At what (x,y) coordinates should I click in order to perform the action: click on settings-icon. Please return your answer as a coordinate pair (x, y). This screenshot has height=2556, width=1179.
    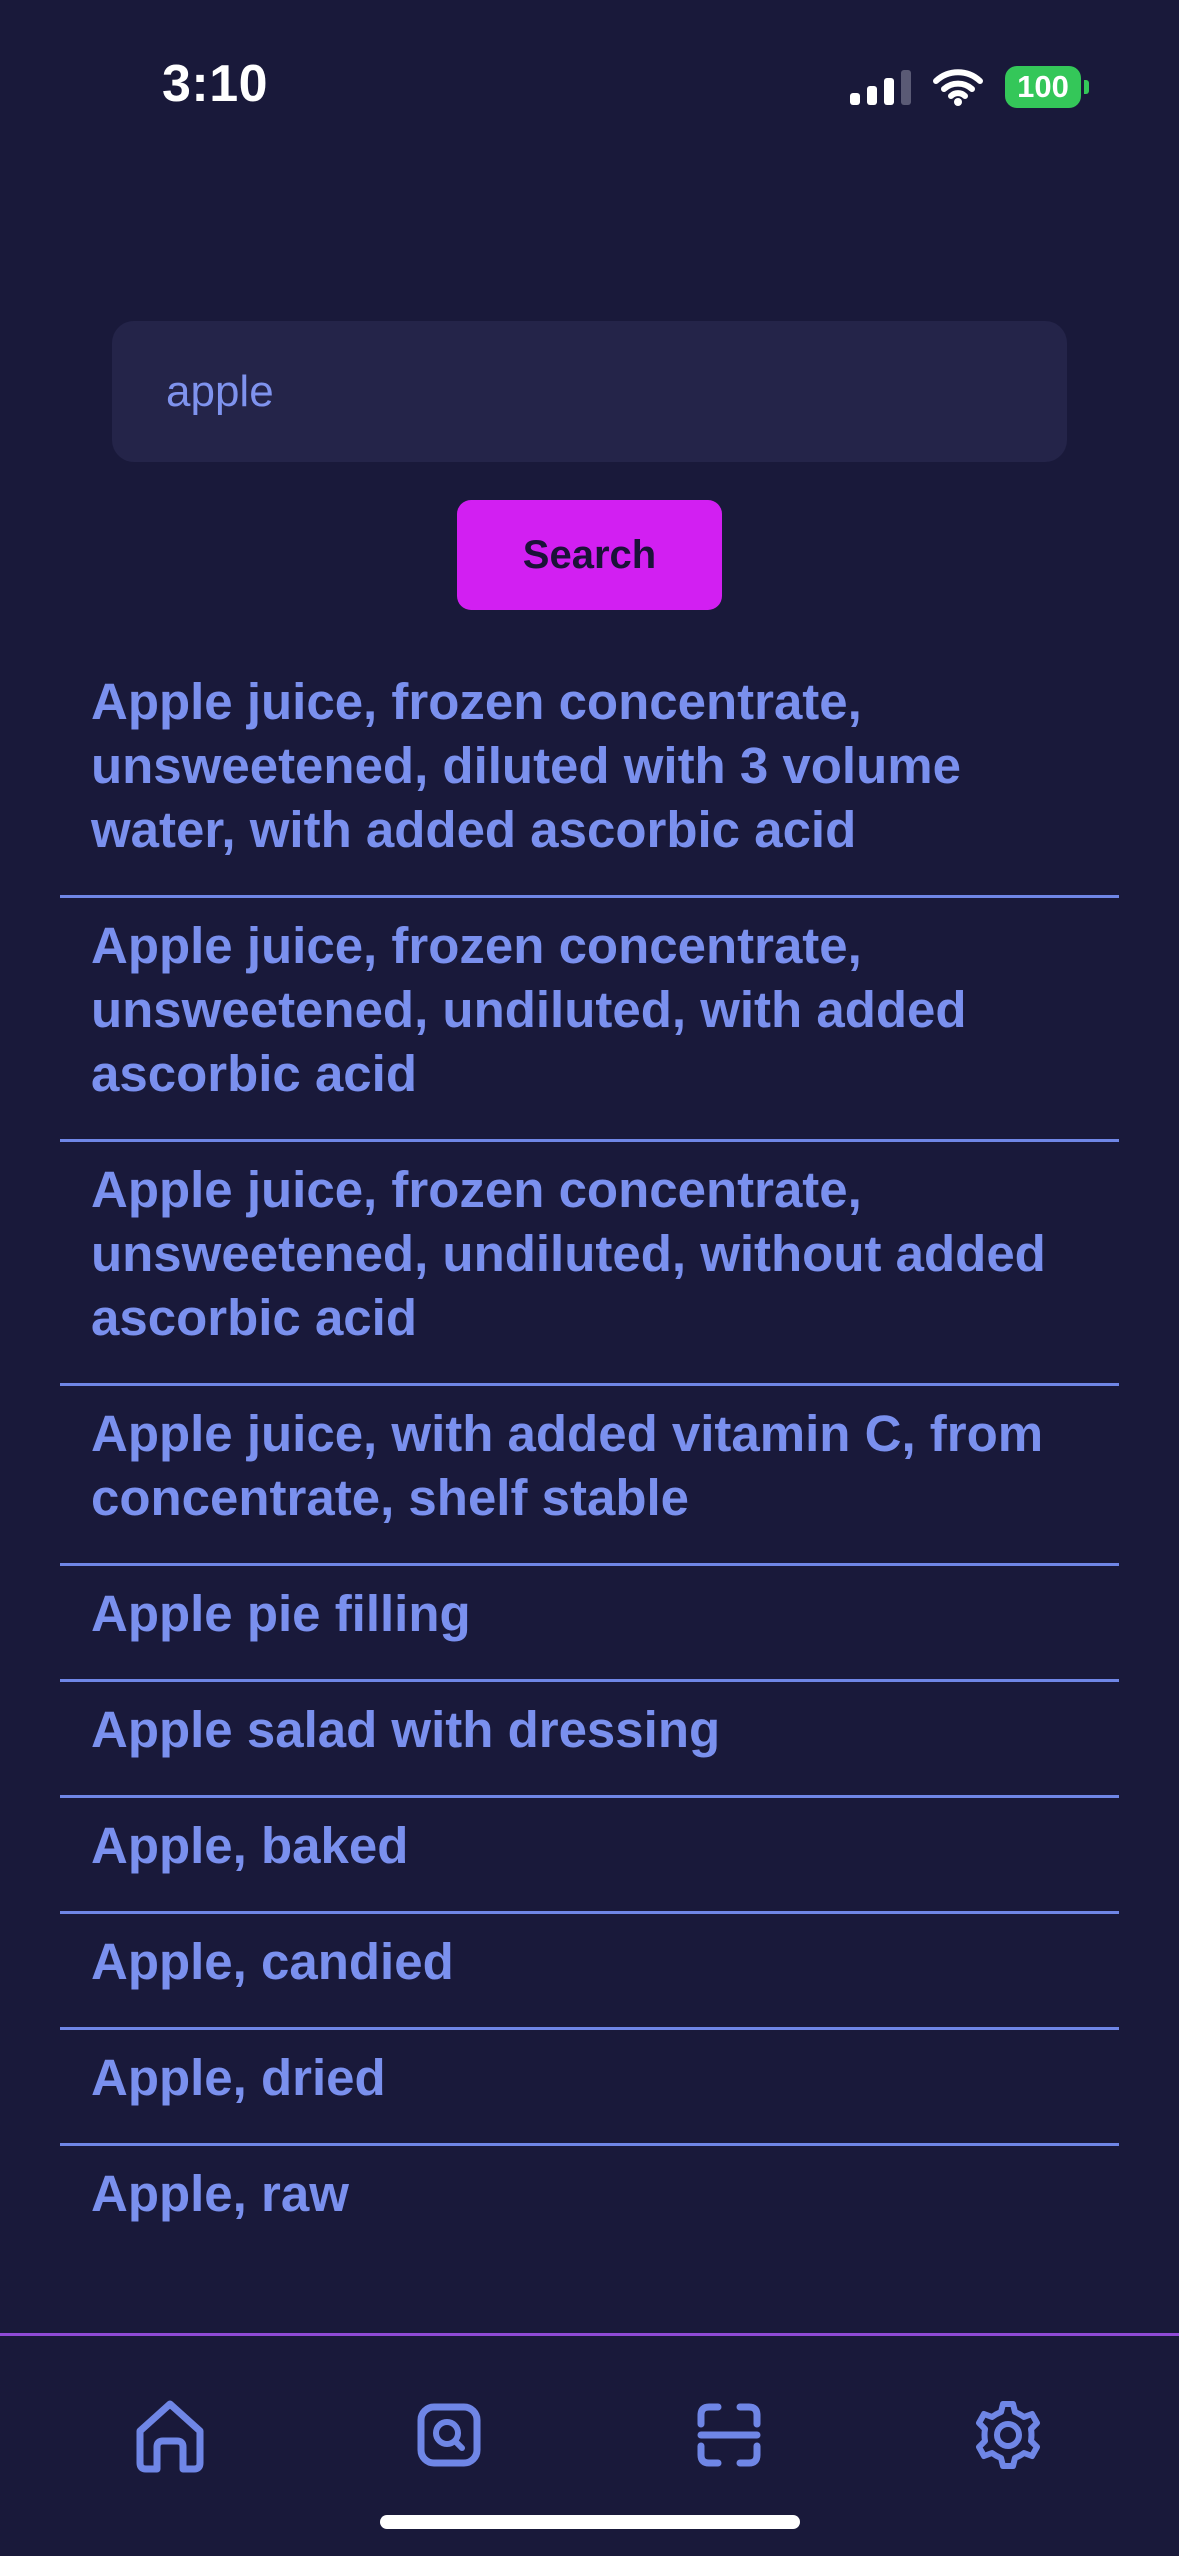
    Looking at the image, I should click on (1008, 2435).